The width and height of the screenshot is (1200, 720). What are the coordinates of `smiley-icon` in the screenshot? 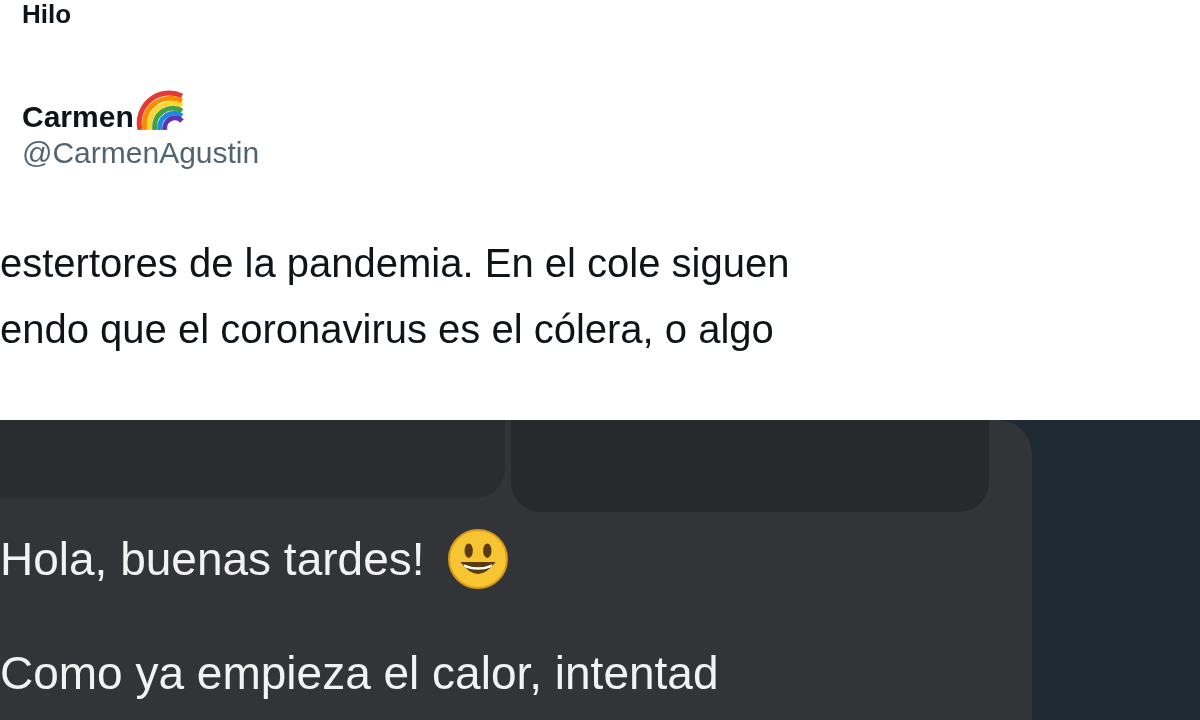 It's located at (477, 559).